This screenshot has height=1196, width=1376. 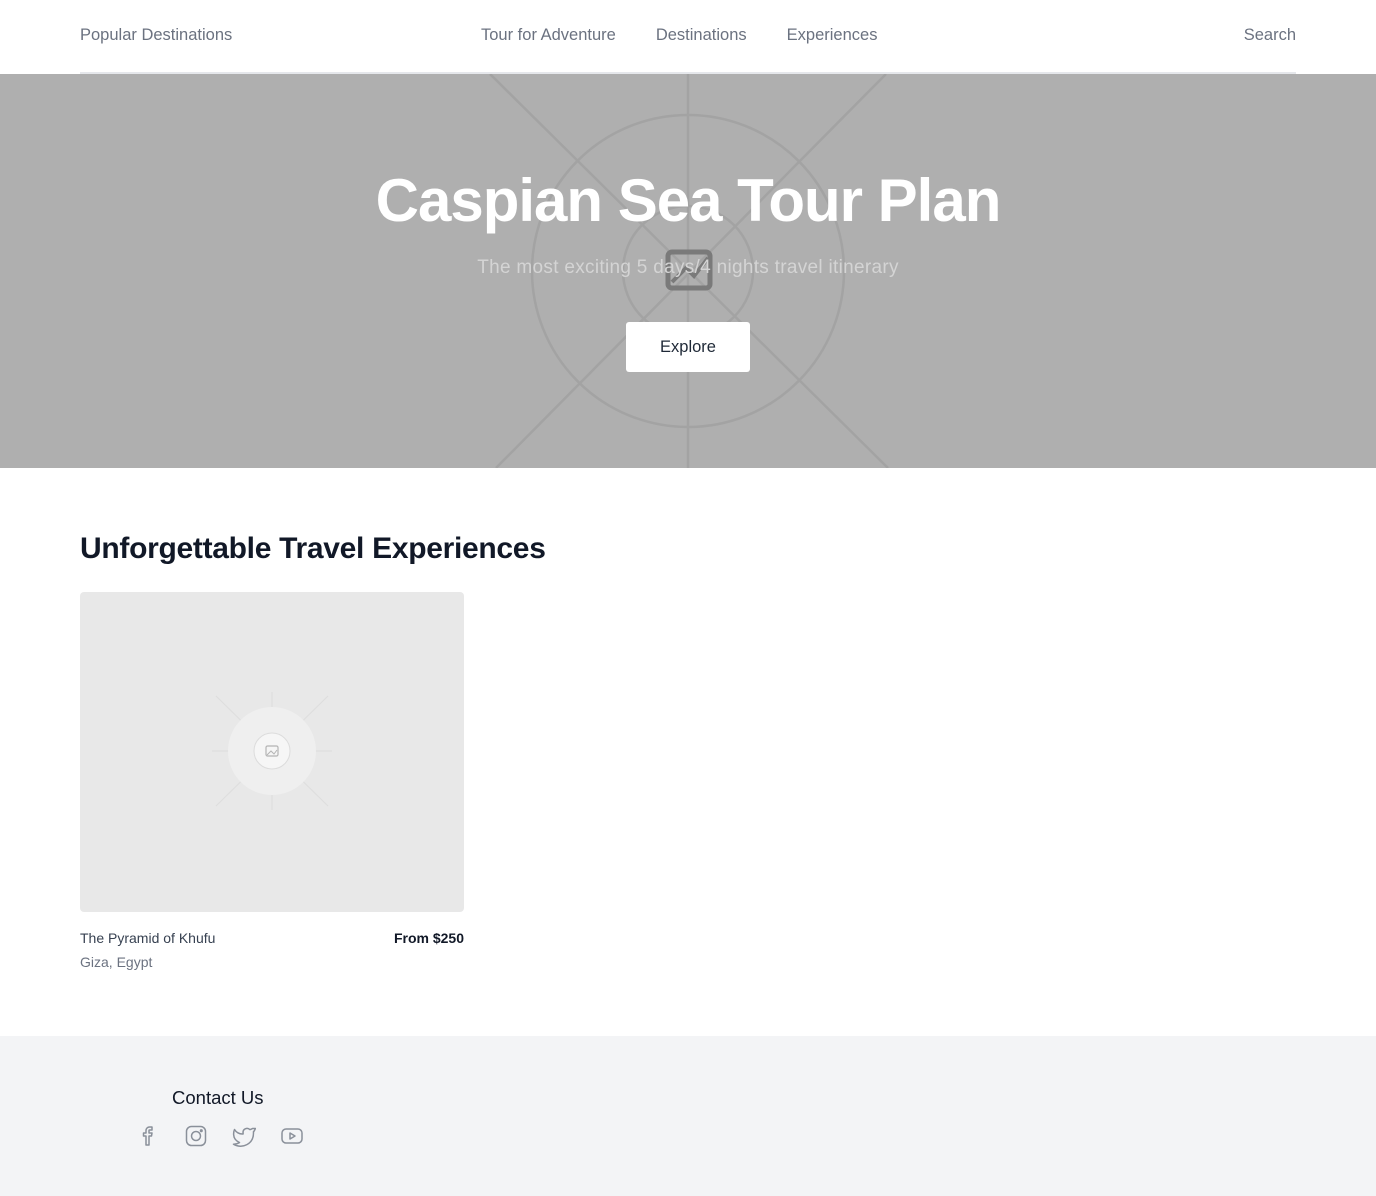 What do you see at coordinates (116, 962) in the screenshot?
I see `card-location: Giza, Egypt` at bounding box center [116, 962].